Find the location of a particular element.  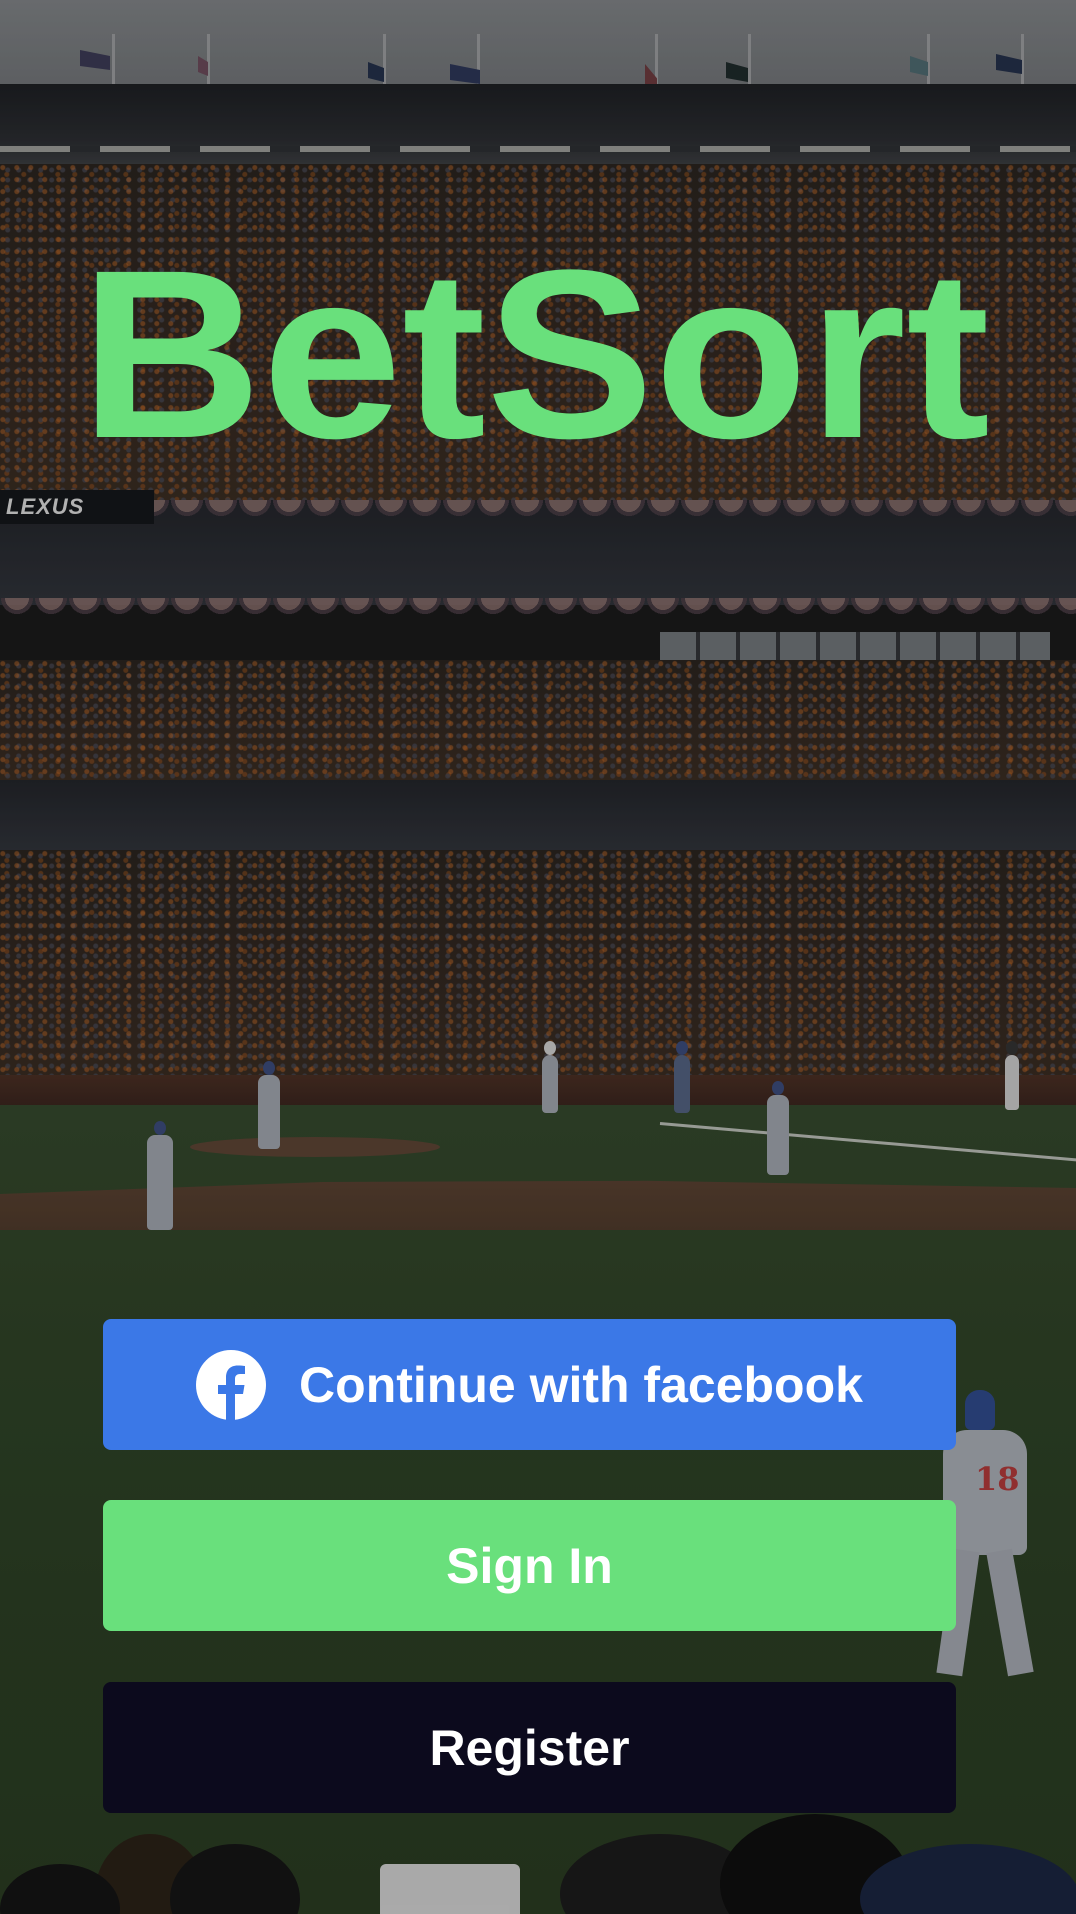

facebook-button-label: Continue with facebook is located at coordinates (581, 1384).